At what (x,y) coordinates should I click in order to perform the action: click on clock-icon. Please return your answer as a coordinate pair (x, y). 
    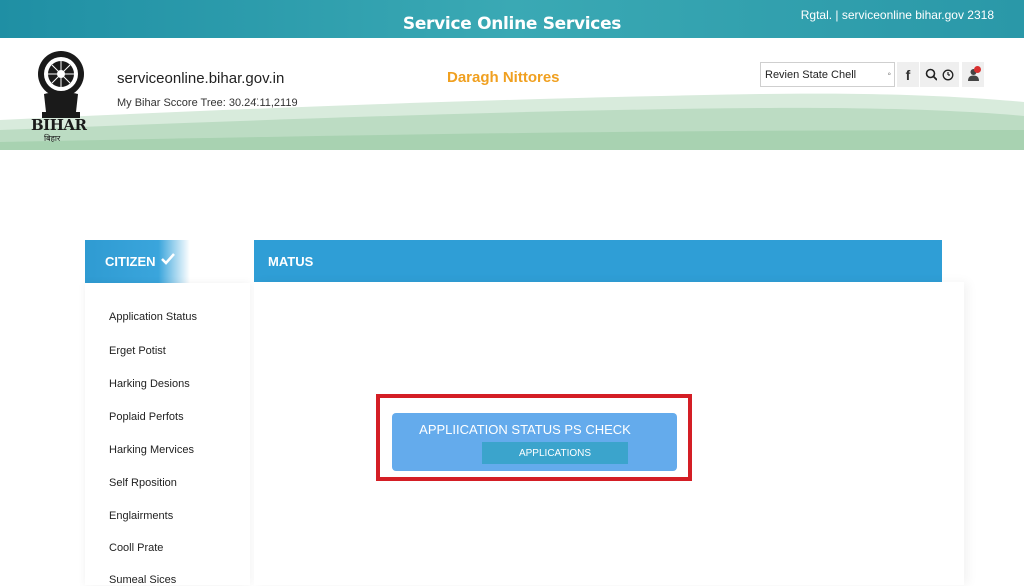
    Looking at the image, I should click on (948, 74).